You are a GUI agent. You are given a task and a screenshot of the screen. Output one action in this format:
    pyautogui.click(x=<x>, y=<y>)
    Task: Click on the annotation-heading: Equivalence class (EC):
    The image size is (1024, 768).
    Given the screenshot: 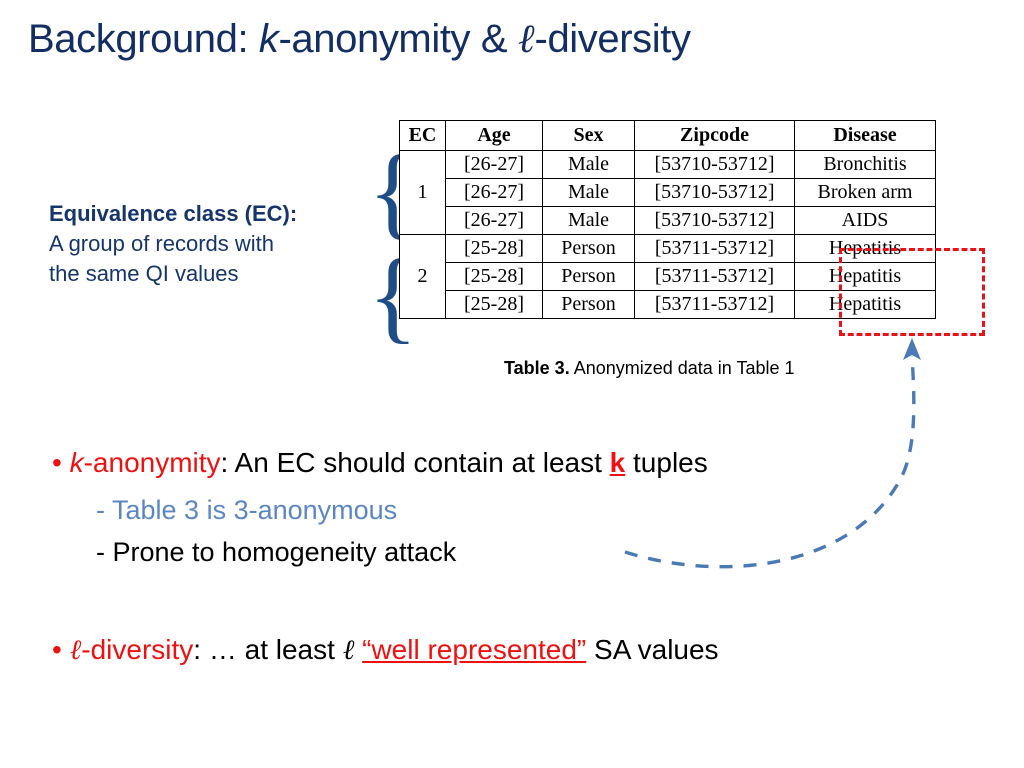 What is the action you would take?
    pyautogui.click(x=173, y=213)
    